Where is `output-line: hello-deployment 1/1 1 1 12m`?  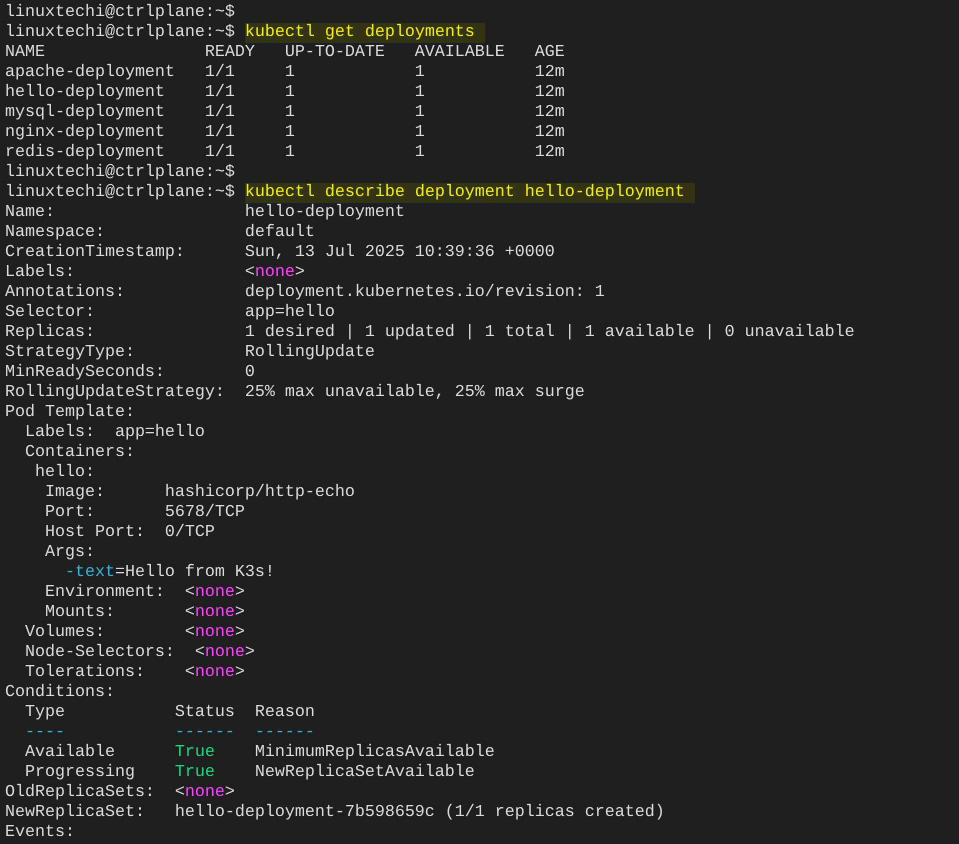 output-line: hello-deployment 1/1 1 1 12m is located at coordinates (285, 93).